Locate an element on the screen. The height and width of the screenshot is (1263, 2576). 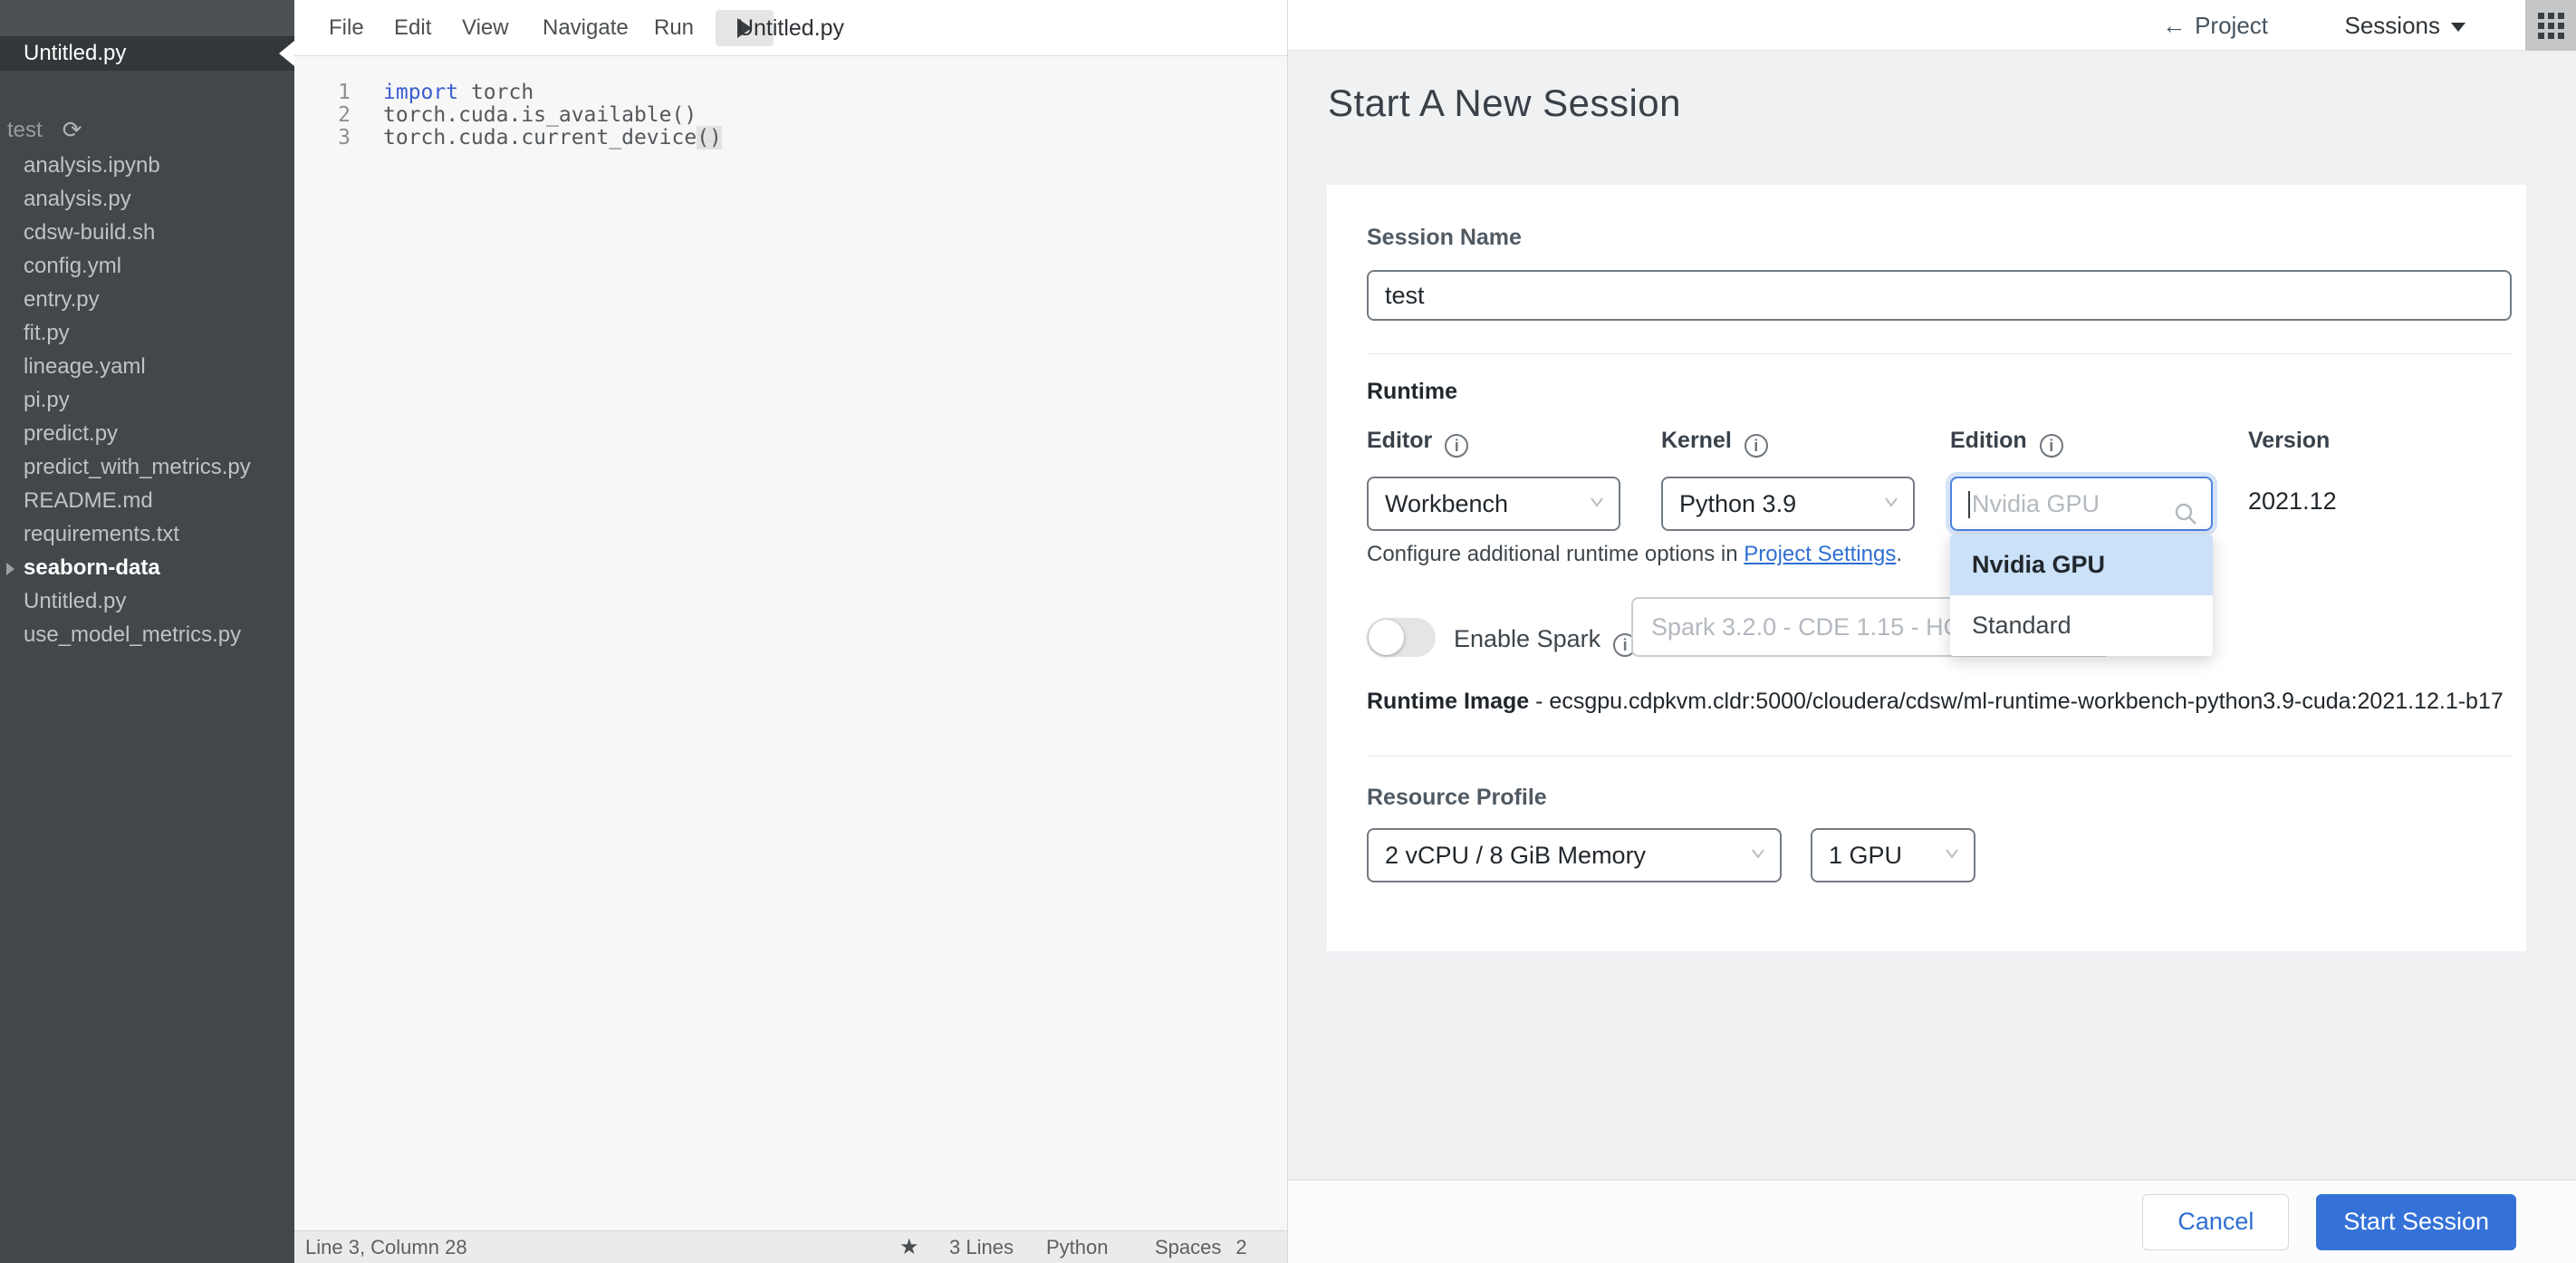
spaces-value: 2 is located at coordinates (1241, 1247).